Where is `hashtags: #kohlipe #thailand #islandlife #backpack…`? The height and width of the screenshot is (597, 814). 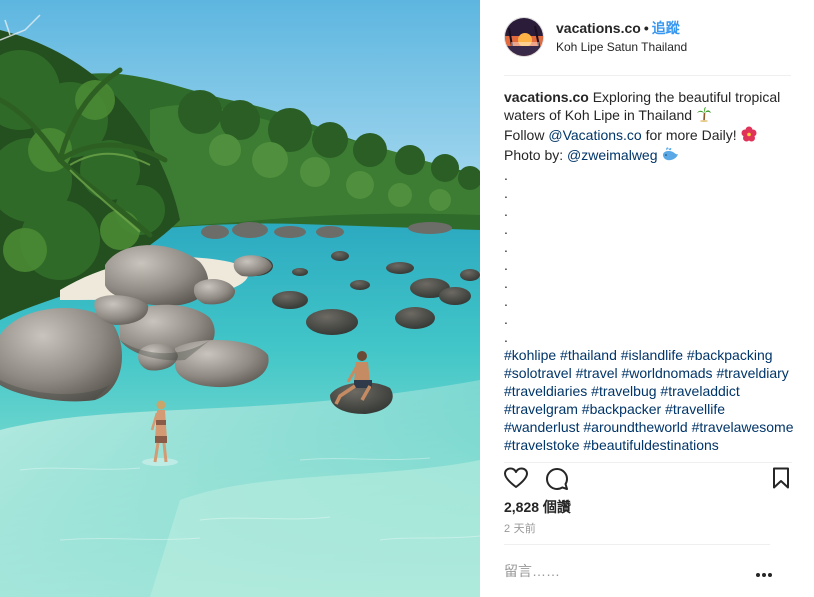
hashtags: #kohlipe #thailand #islandlife #backpack… is located at coordinates (649, 401).